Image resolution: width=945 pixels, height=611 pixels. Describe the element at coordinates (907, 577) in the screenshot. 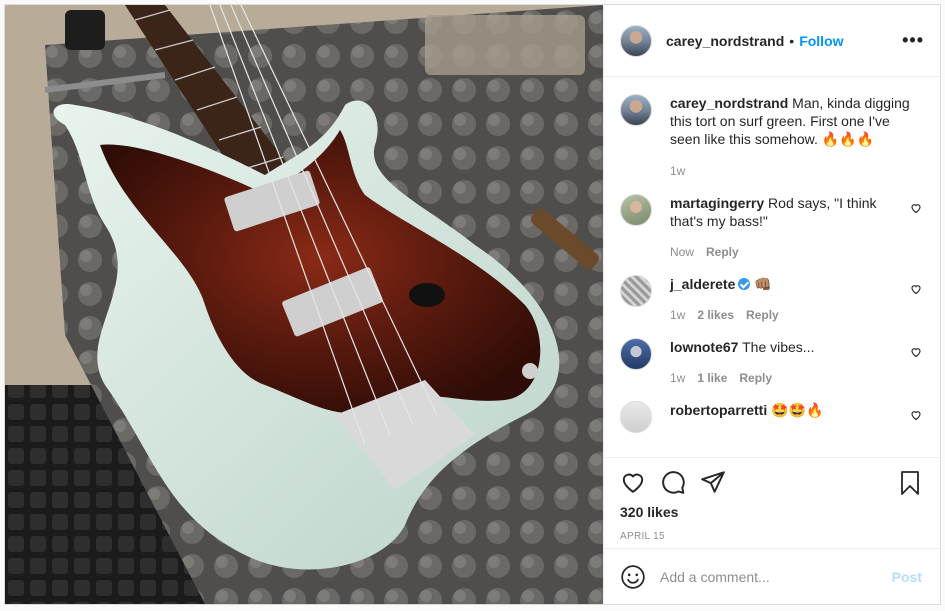

I see `post-button: Post` at that location.